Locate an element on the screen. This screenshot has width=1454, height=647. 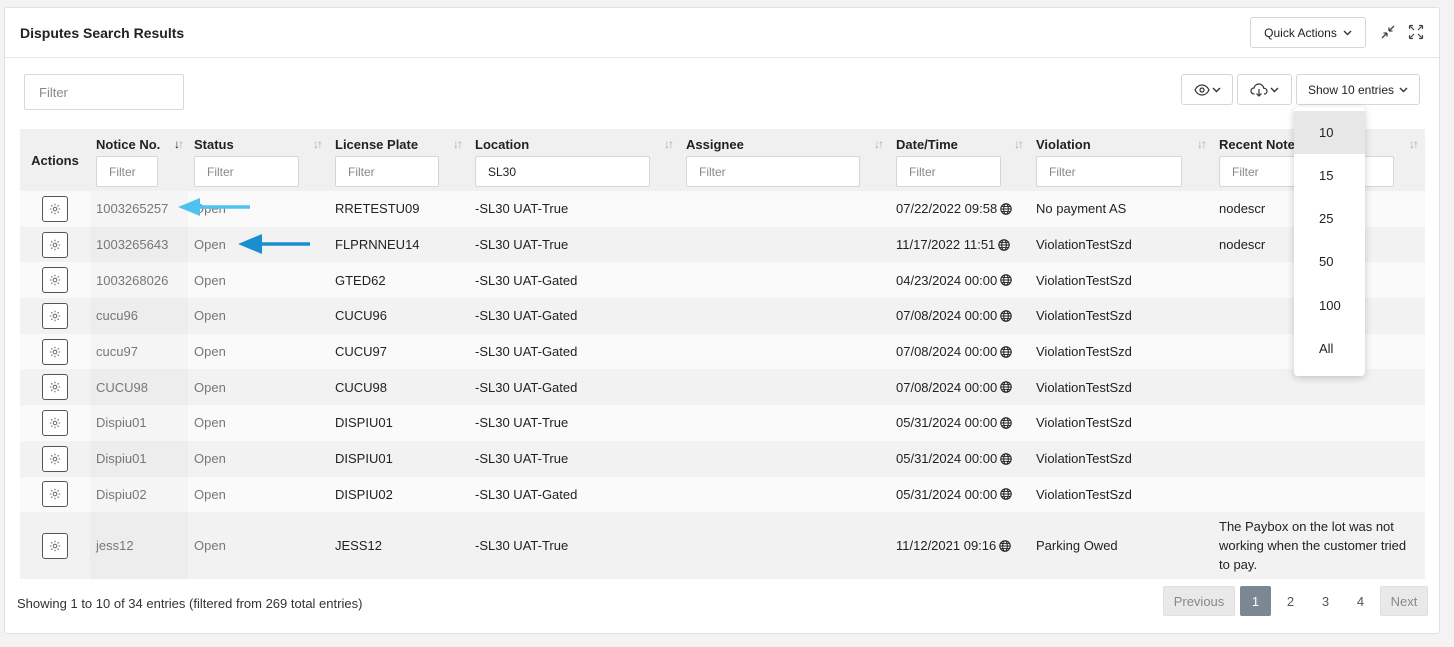
datetime-cell: 07/08/2024 00:00 is located at coordinates (960, 387).